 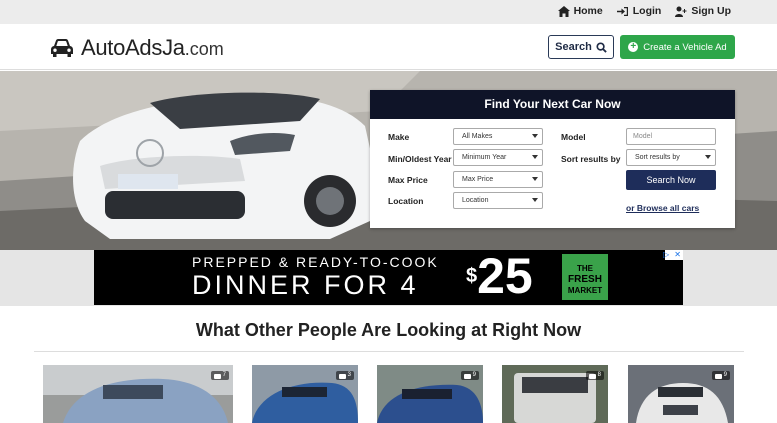 I want to click on ad-price: $25, so click(x=499, y=276).